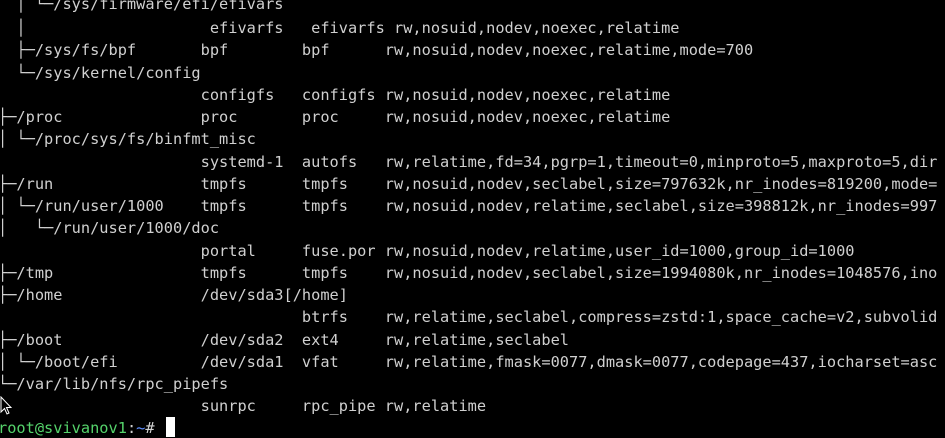  I want to click on text-cursor, so click(170, 427).